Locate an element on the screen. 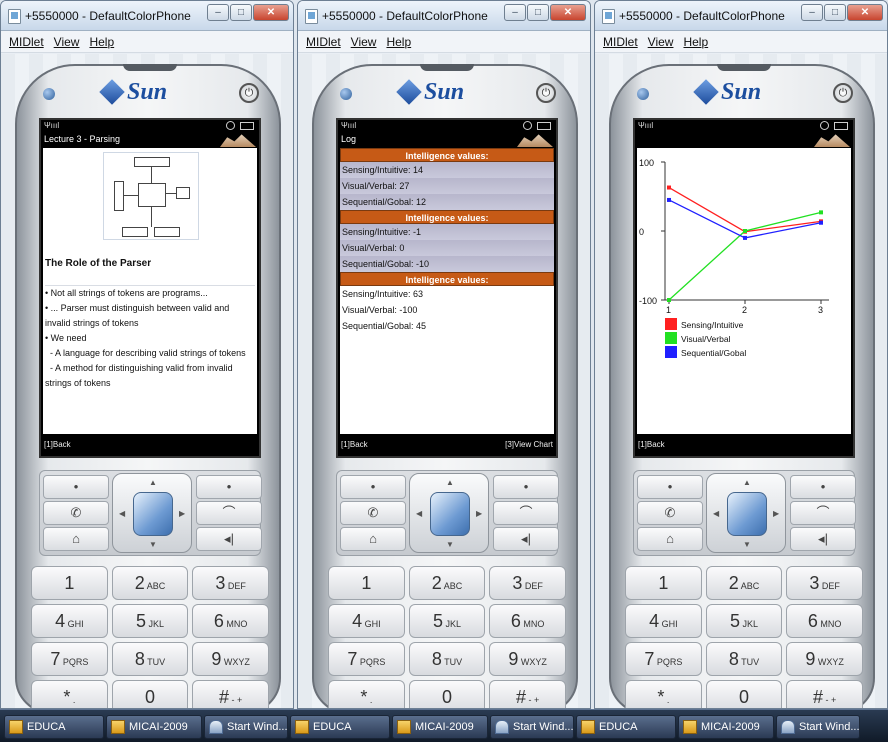 This screenshot has width=888, height=742. view-chart-softkey: [3]View Chart is located at coordinates (529, 445).